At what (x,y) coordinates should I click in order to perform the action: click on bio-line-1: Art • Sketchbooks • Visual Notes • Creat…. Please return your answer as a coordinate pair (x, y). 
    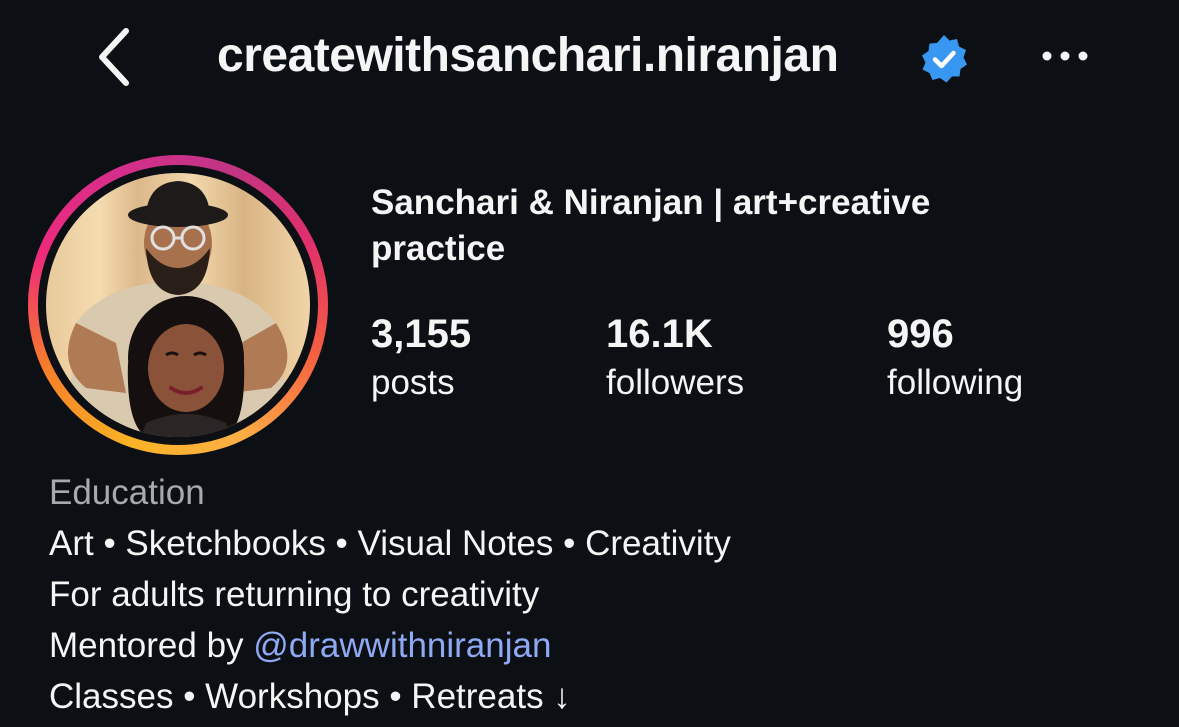
    Looking at the image, I should click on (390, 543).